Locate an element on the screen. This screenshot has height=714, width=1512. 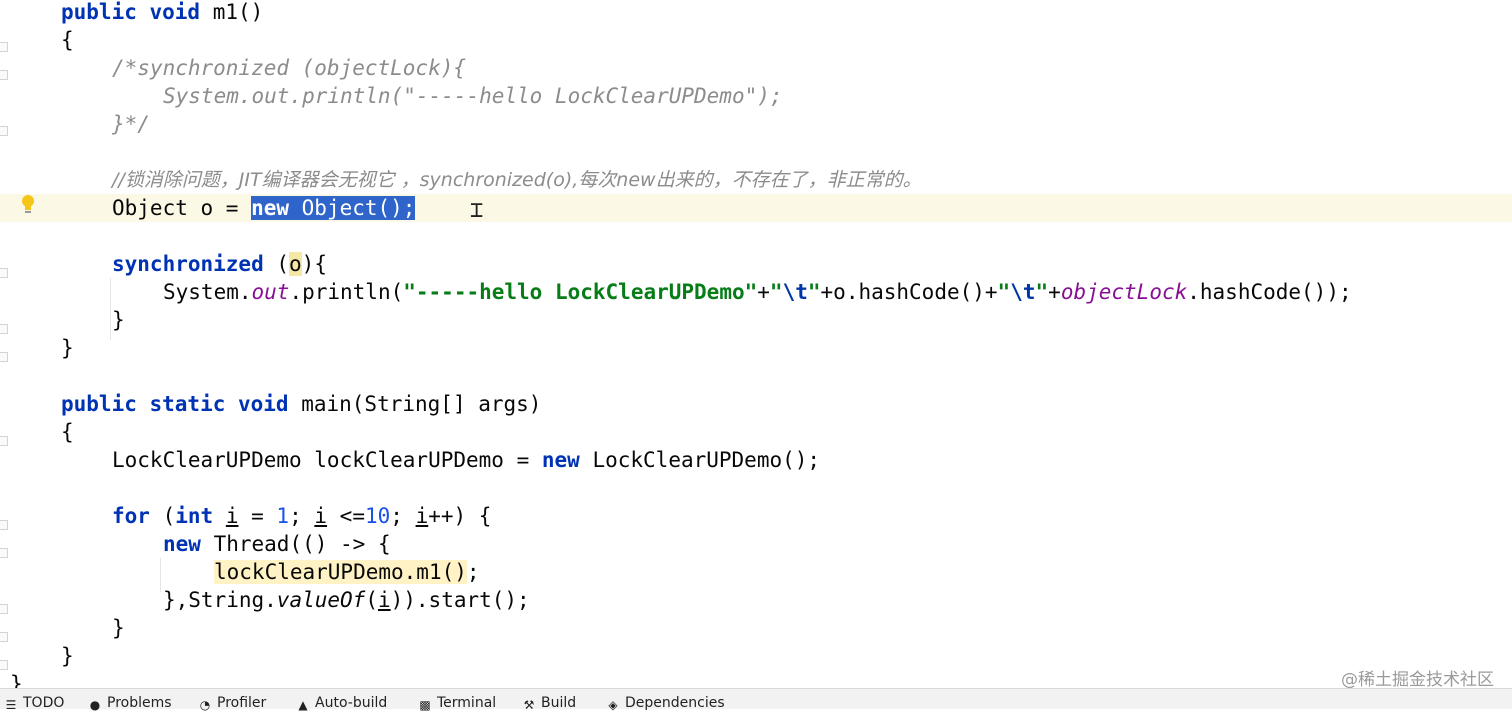
code-text: Object o = is located at coordinates (182, 208).